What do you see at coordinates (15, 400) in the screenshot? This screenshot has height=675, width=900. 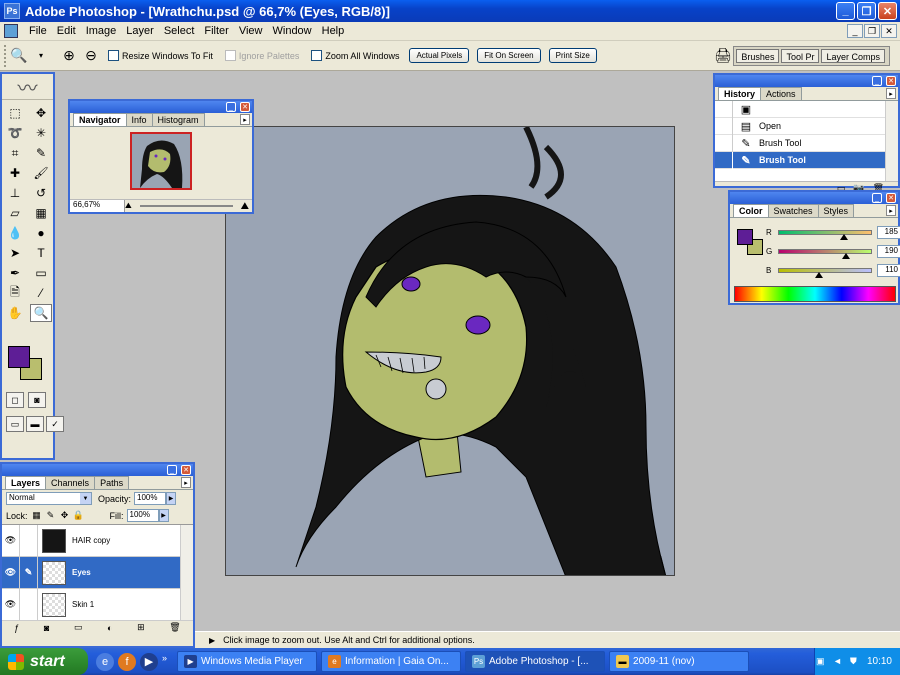 I see `standard-mode-icon: ◻` at bounding box center [15, 400].